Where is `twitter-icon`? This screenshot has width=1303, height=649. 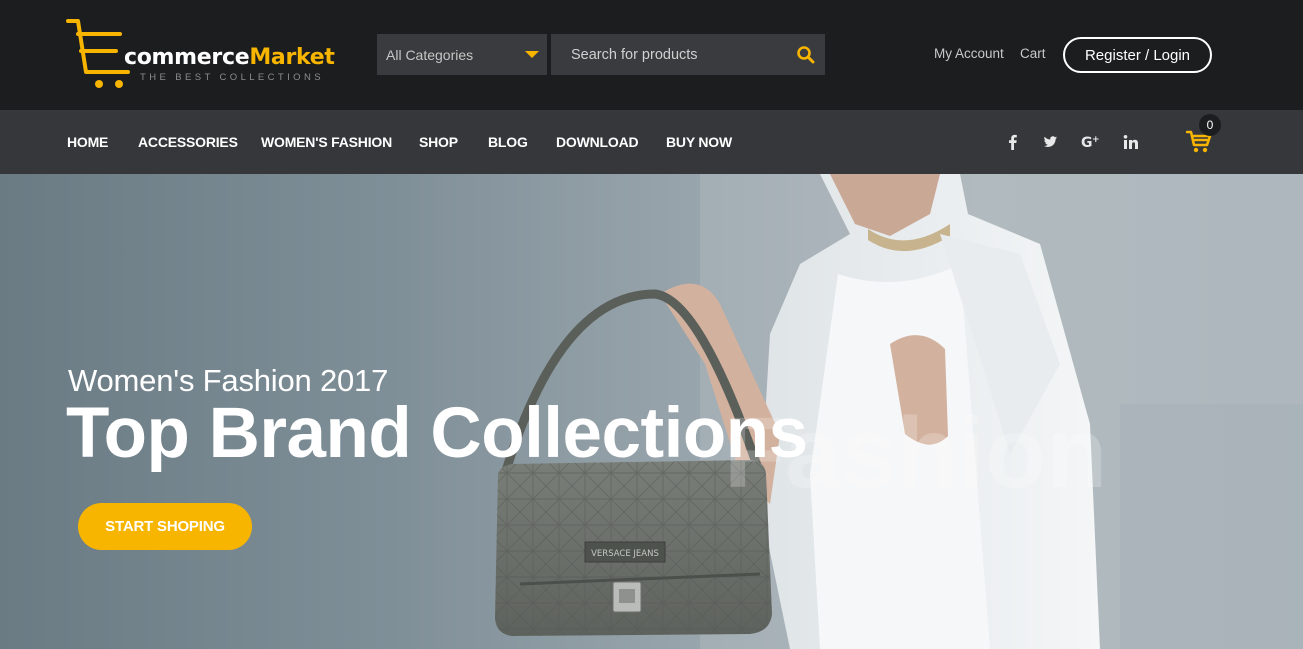
twitter-icon is located at coordinates (1050, 142).